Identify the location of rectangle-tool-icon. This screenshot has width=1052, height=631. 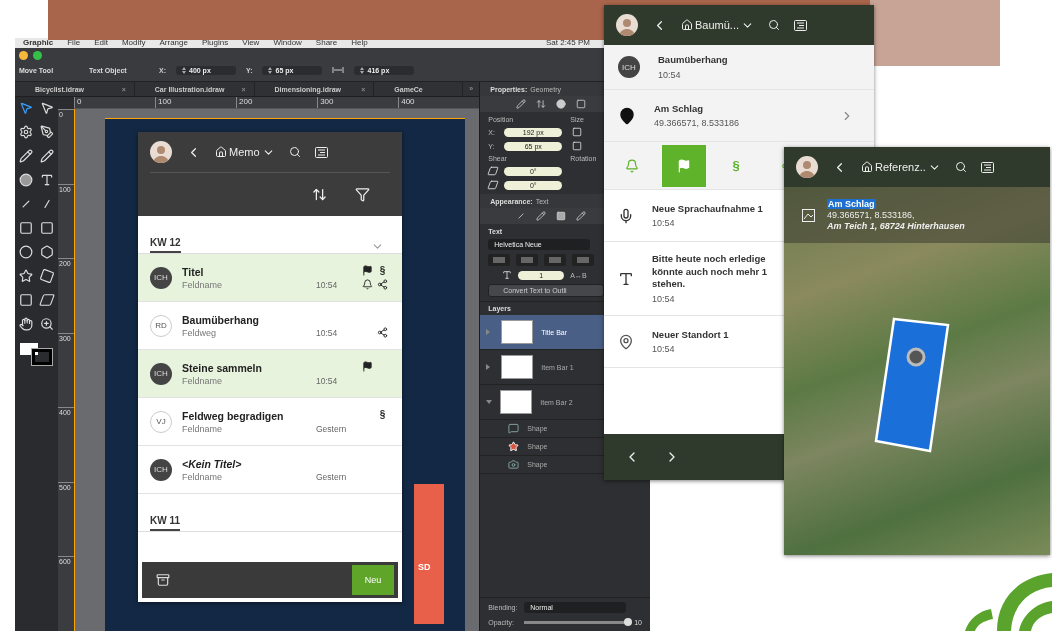
(25, 228).